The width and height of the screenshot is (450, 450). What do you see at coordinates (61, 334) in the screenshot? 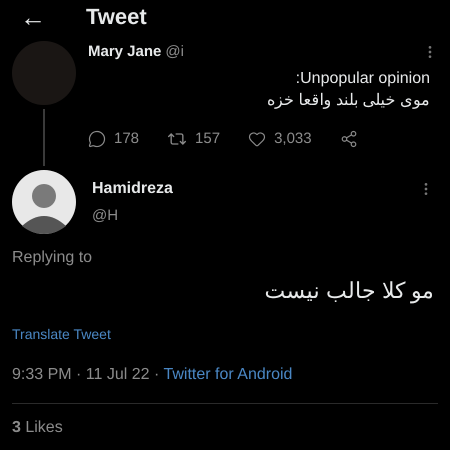
I see `translate-link: Translate Tweet` at bounding box center [61, 334].